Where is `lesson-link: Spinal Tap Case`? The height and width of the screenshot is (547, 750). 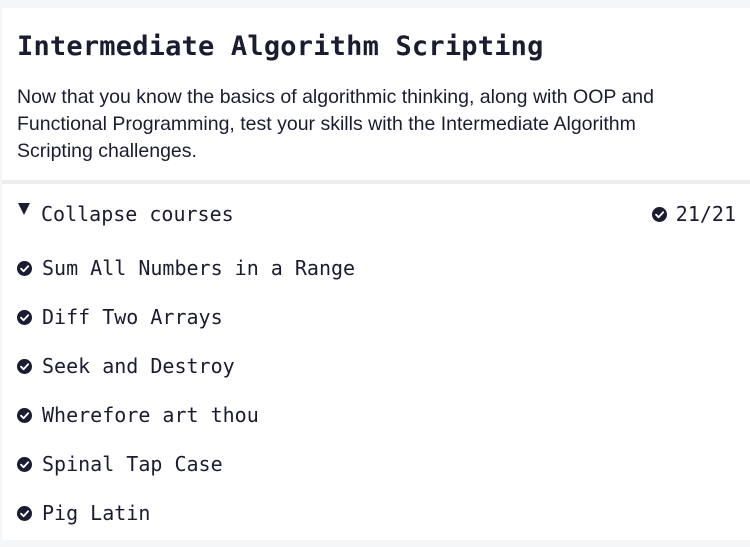
lesson-link: Spinal Tap Case is located at coordinates (132, 464).